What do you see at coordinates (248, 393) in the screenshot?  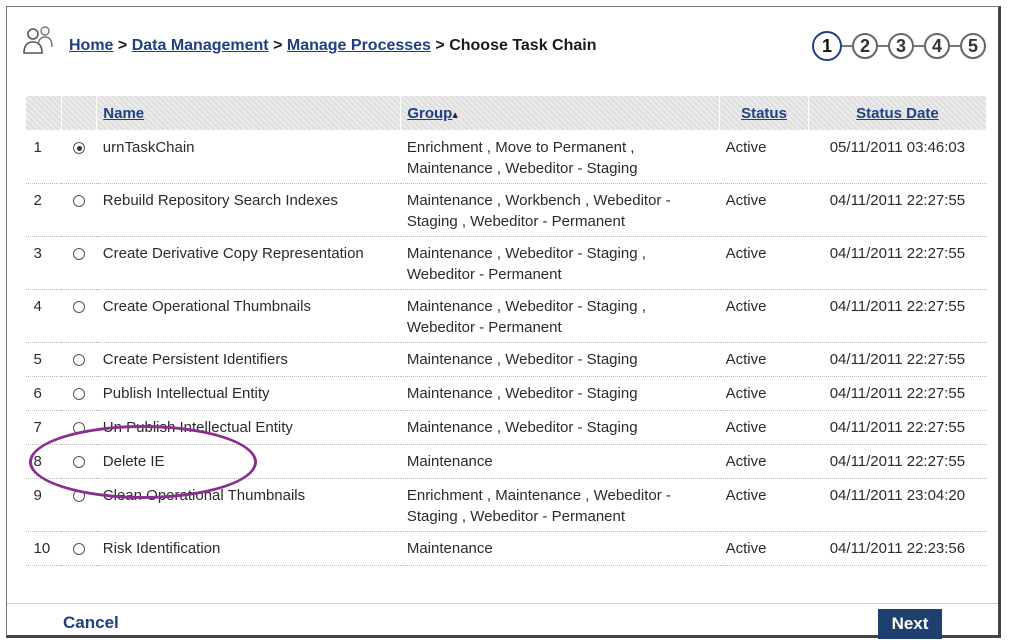 I see `row-name: Publish Intellectual Entity` at bounding box center [248, 393].